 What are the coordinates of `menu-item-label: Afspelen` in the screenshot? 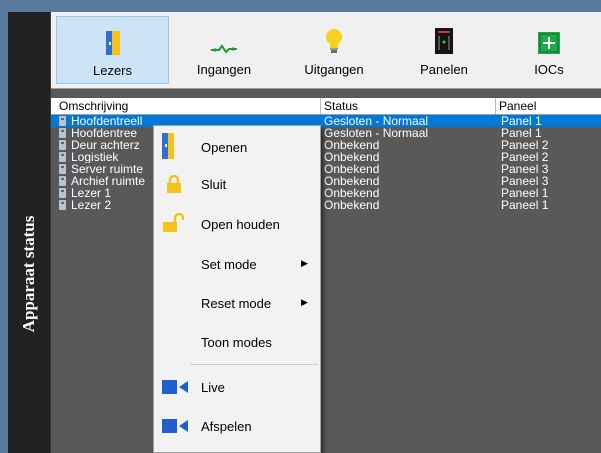 It's located at (226, 426).